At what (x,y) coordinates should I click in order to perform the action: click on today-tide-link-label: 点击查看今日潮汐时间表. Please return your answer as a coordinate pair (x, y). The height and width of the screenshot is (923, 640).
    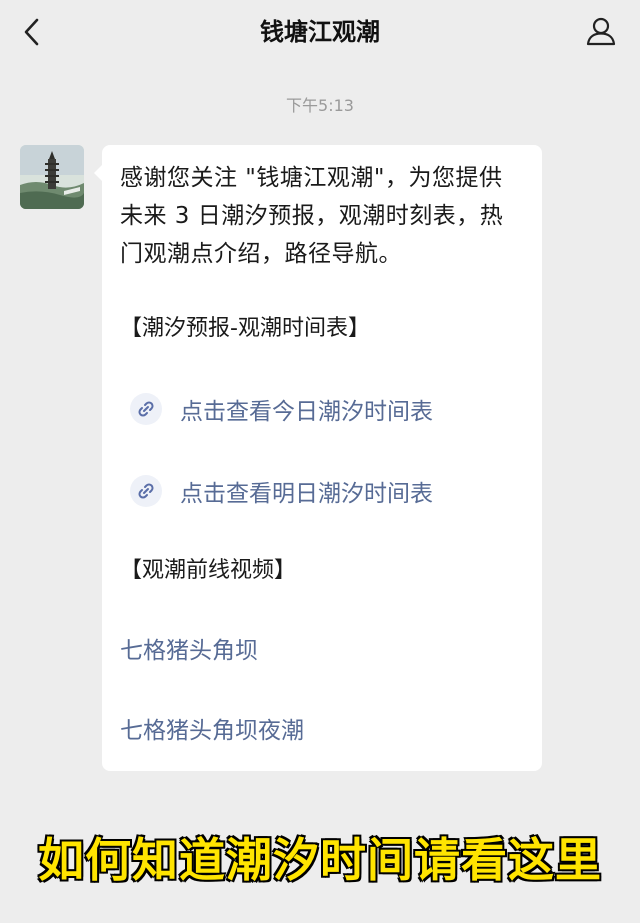
    Looking at the image, I should click on (306, 412).